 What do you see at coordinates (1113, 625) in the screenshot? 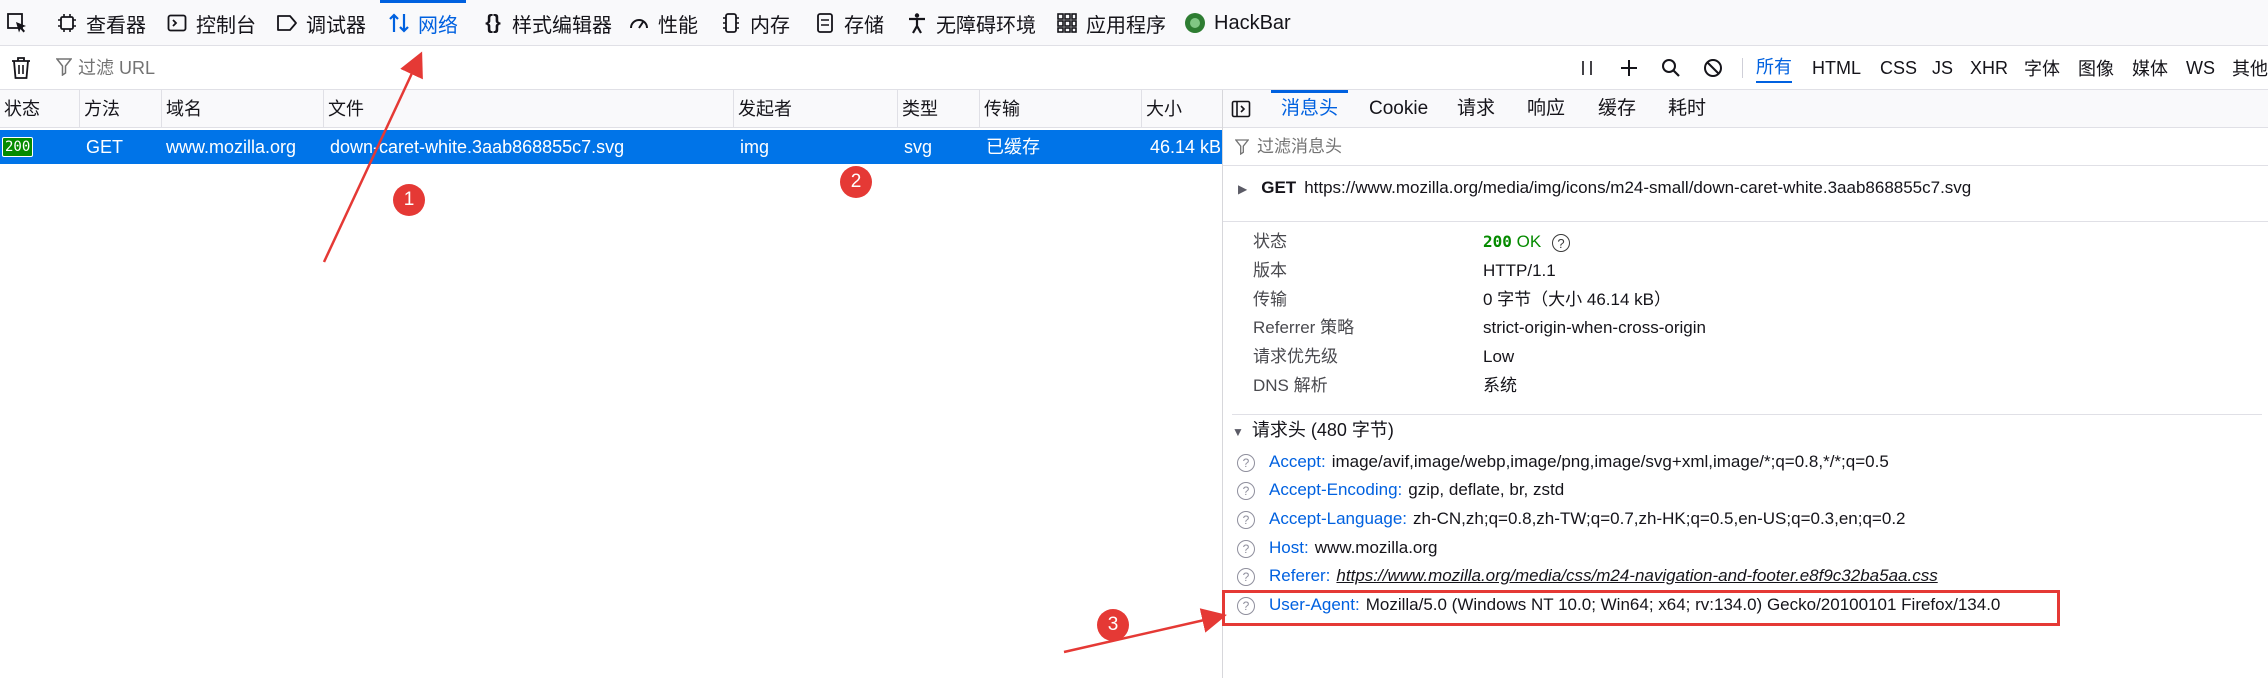
I see `annotation-badge-3: 3` at bounding box center [1113, 625].